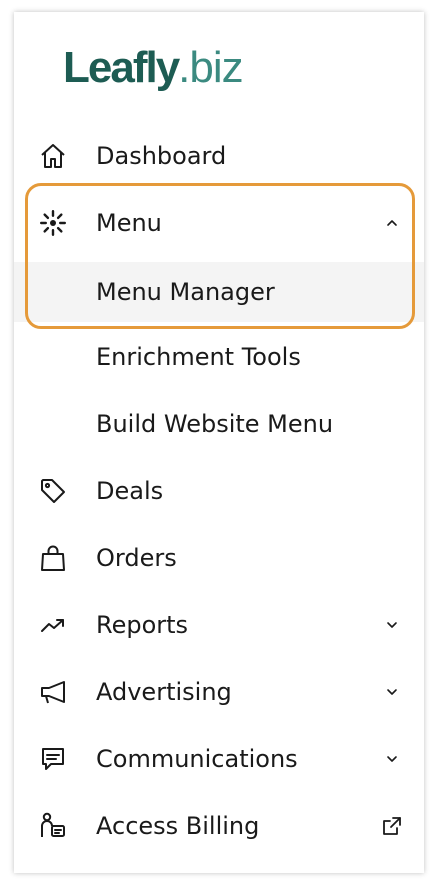 Image resolution: width=438 pixels, height=885 pixels. Describe the element at coordinates (198, 357) in the screenshot. I see `sidebar-item-label: Enrichment Tools` at that location.